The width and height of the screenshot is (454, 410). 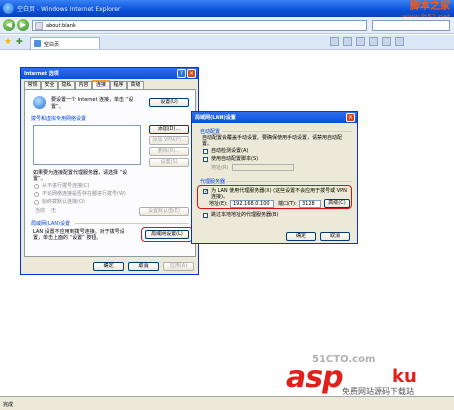 What do you see at coordinates (227, 42) in the screenshot?
I see `tab-bar: ★ ✚ 空白页` at bounding box center [227, 42].